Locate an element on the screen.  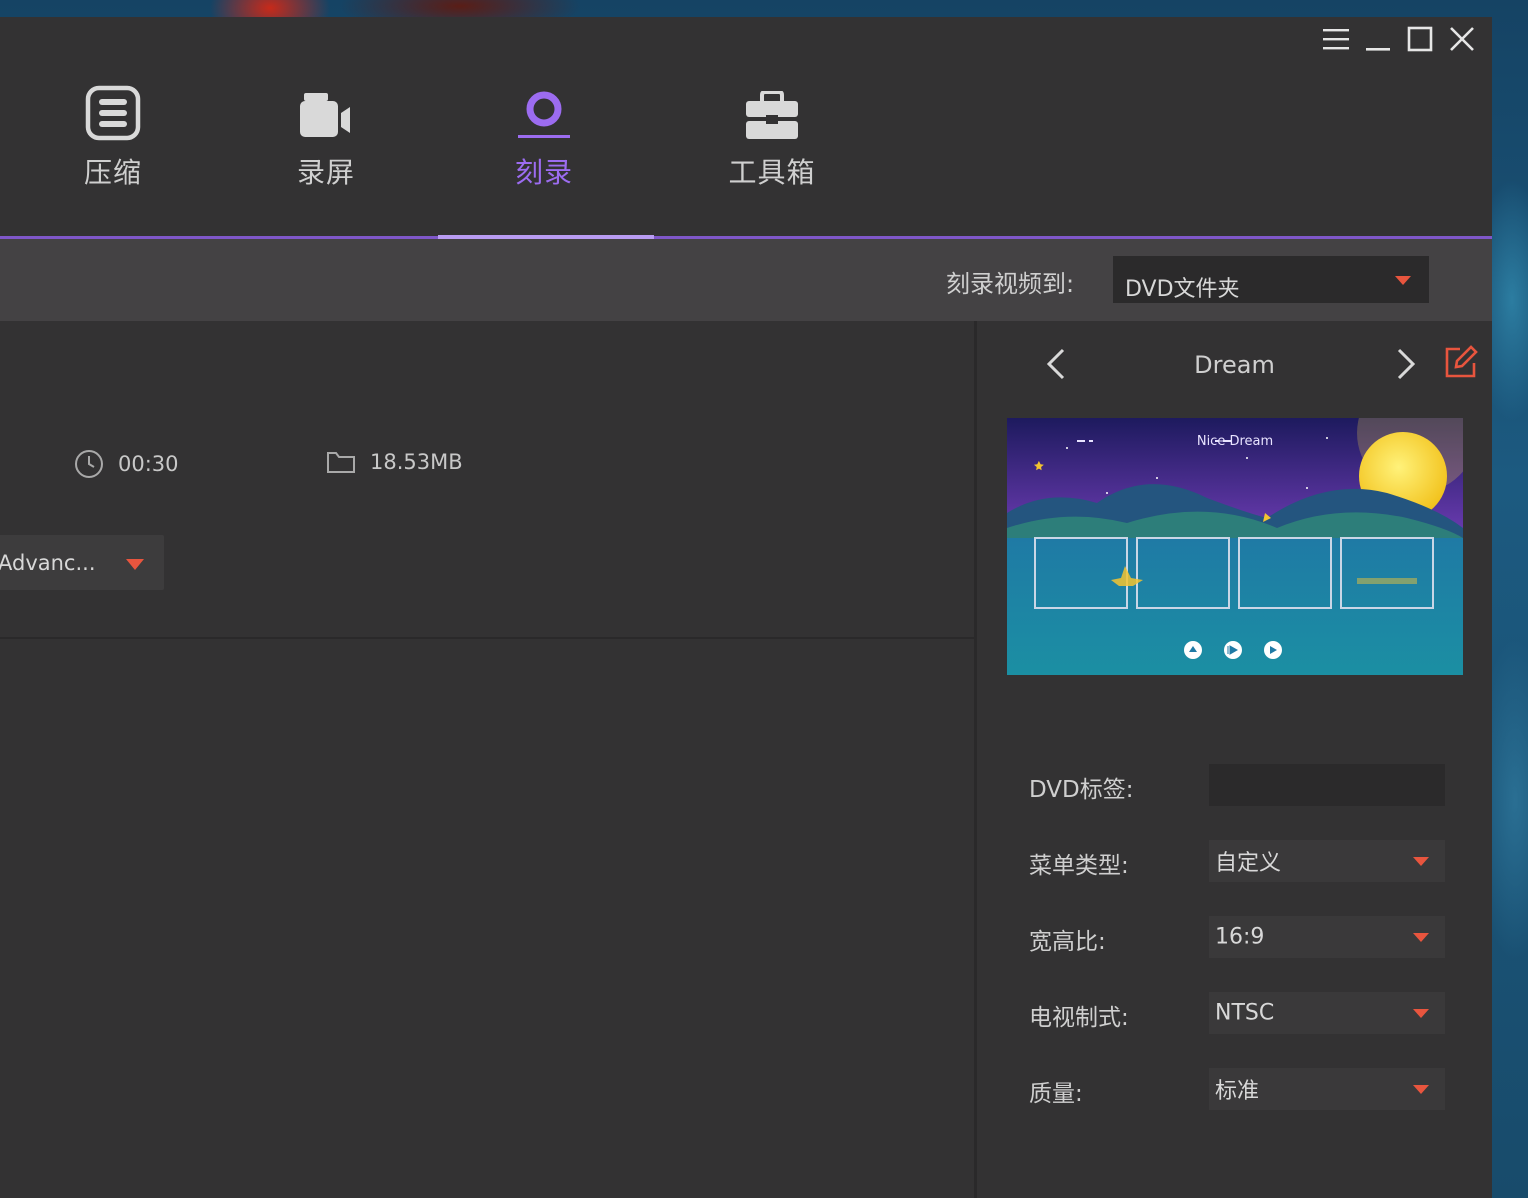
aspect-ratio-row: 宽高比: 16:9 is located at coordinates (1240, 939).